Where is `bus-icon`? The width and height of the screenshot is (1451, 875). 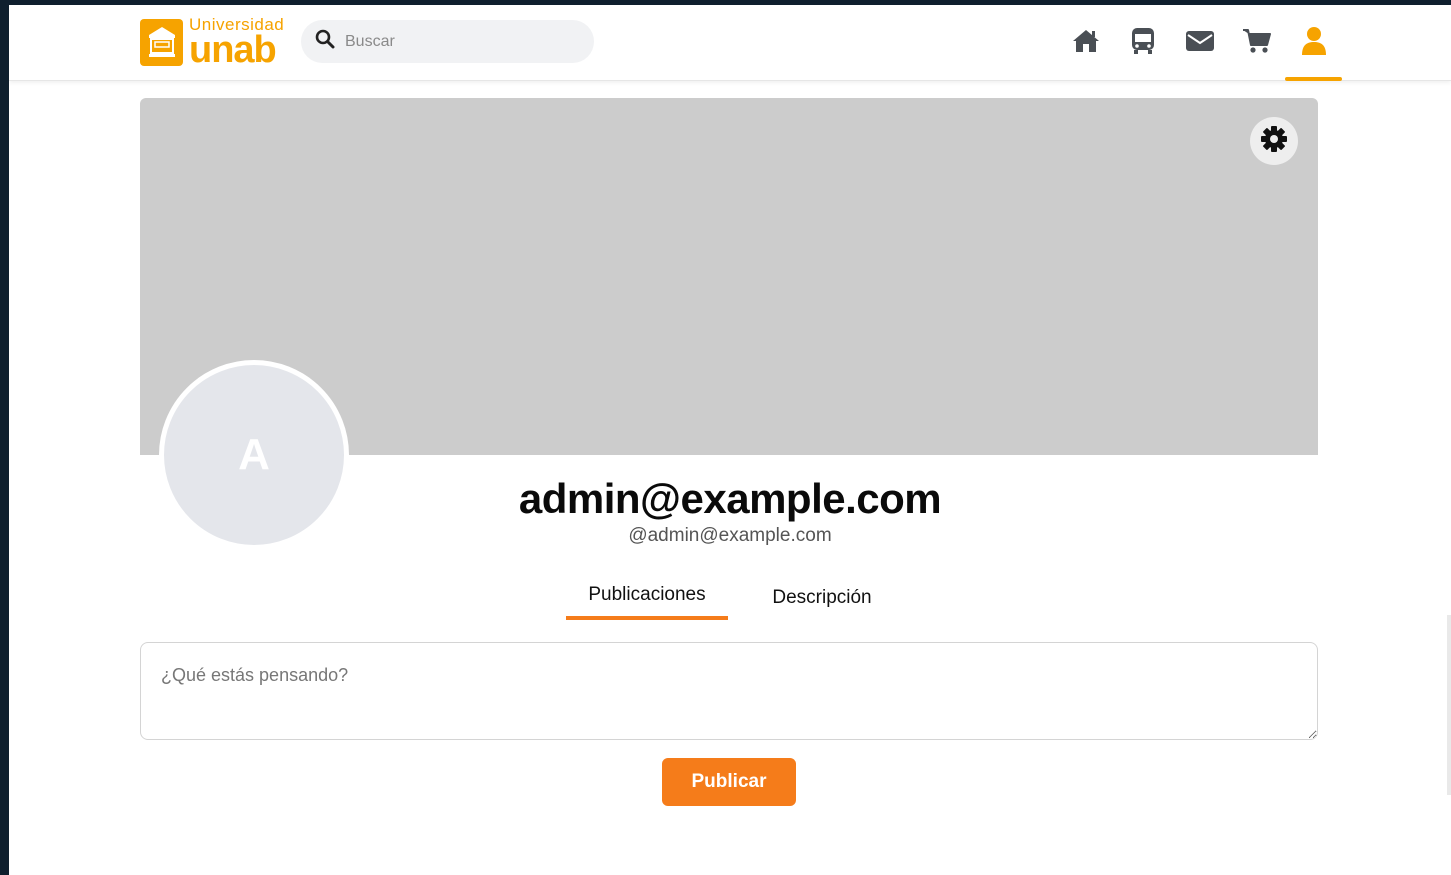 bus-icon is located at coordinates (1143, 43).